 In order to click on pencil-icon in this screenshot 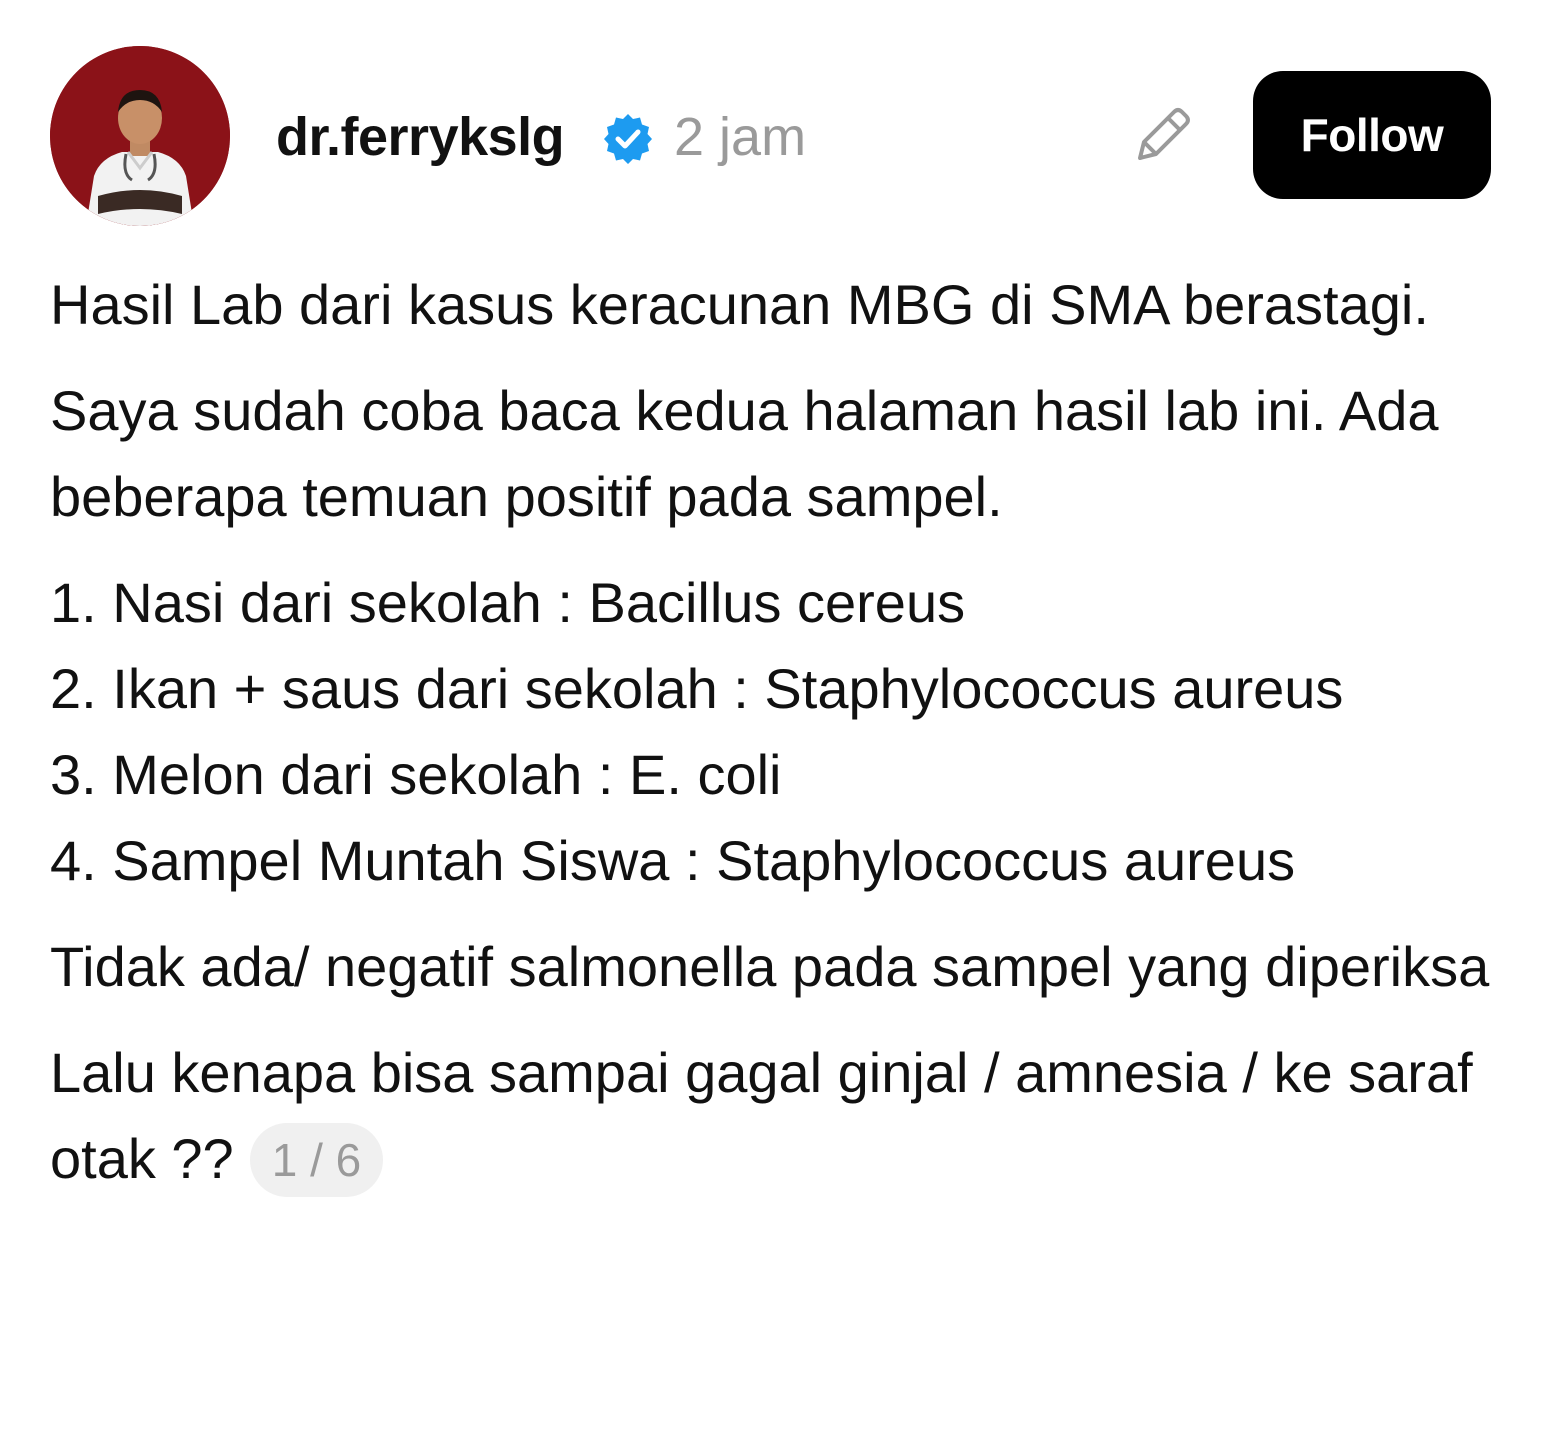, I will do `click(1164, 134)`.